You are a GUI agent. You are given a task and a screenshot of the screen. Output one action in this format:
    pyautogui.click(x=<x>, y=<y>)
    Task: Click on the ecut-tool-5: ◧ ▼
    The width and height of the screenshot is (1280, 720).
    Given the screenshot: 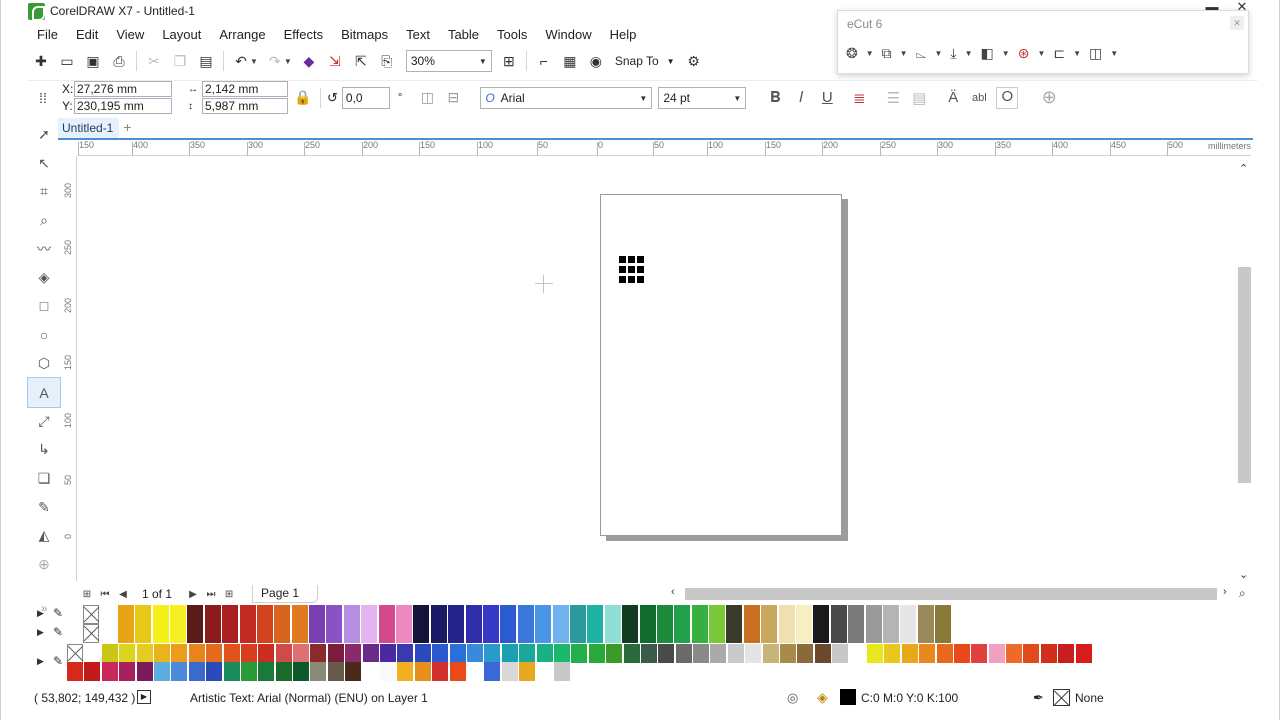 What is the action you would take?
    pyautogui.click(x=995, y=53)
    